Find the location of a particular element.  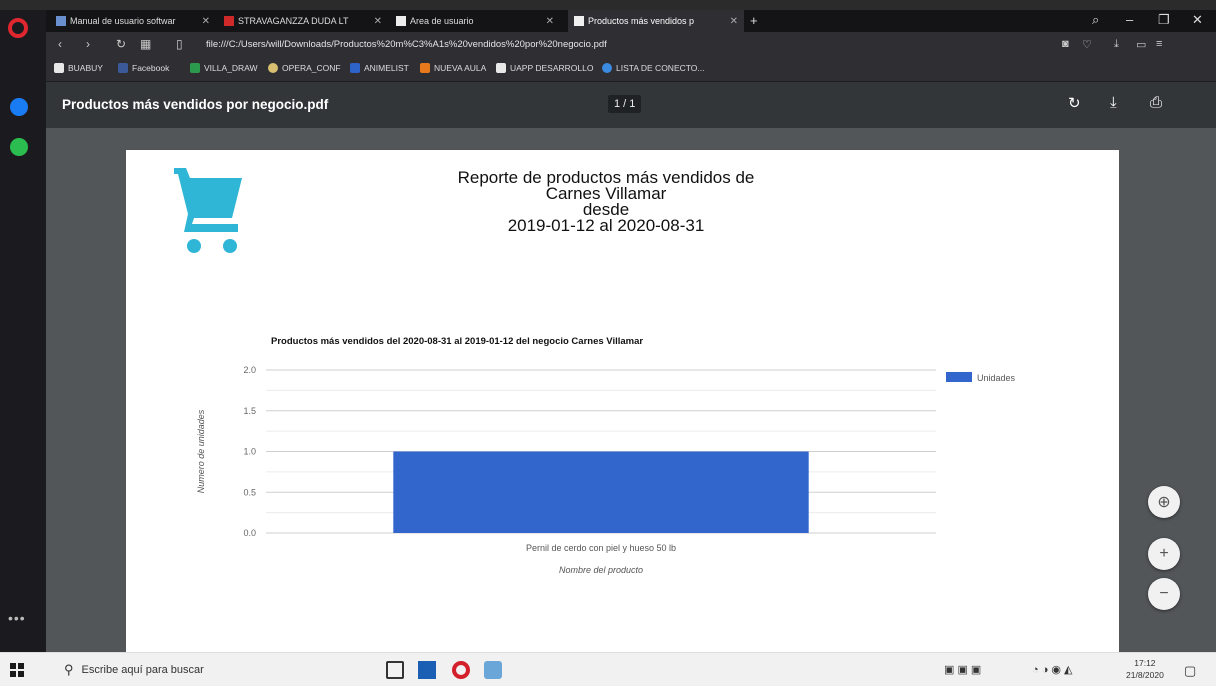

fit-page-button: ⊕ is located at coordinates (1164, 502).